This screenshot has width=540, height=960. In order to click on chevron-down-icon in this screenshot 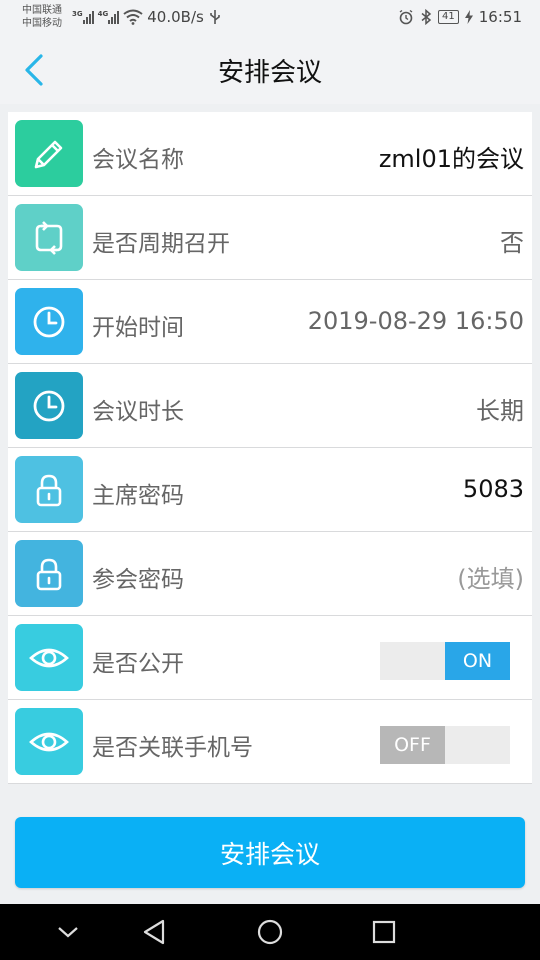, I will do `click(68, 932)`.